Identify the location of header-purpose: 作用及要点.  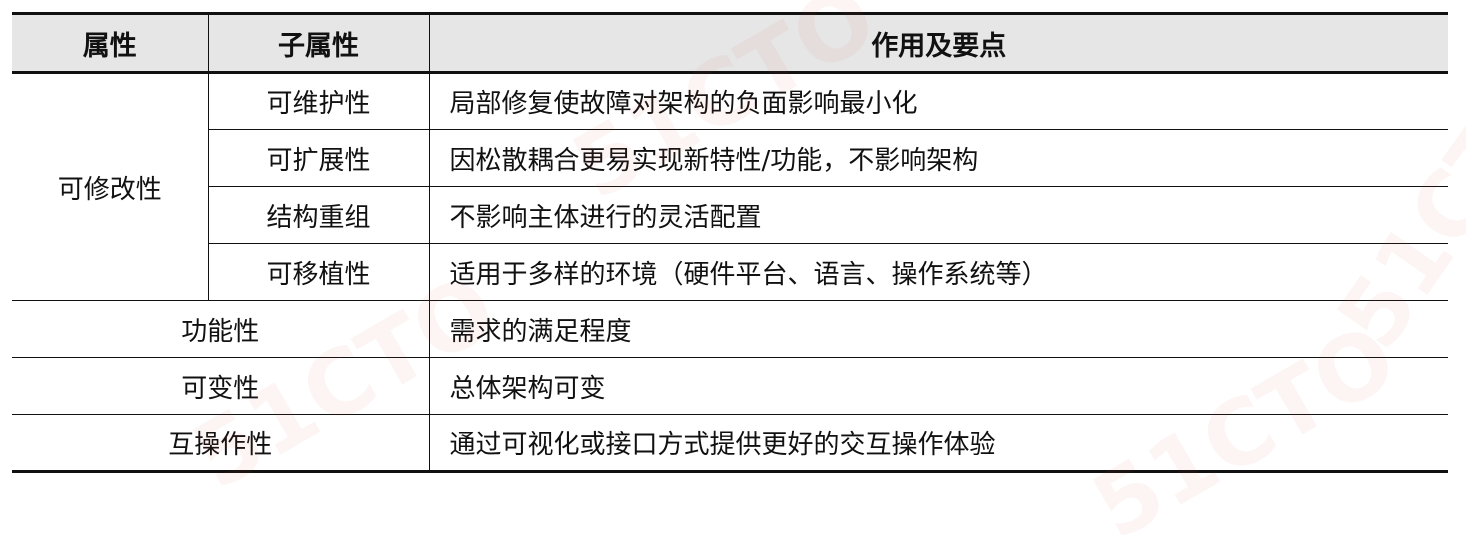
(938, 43).